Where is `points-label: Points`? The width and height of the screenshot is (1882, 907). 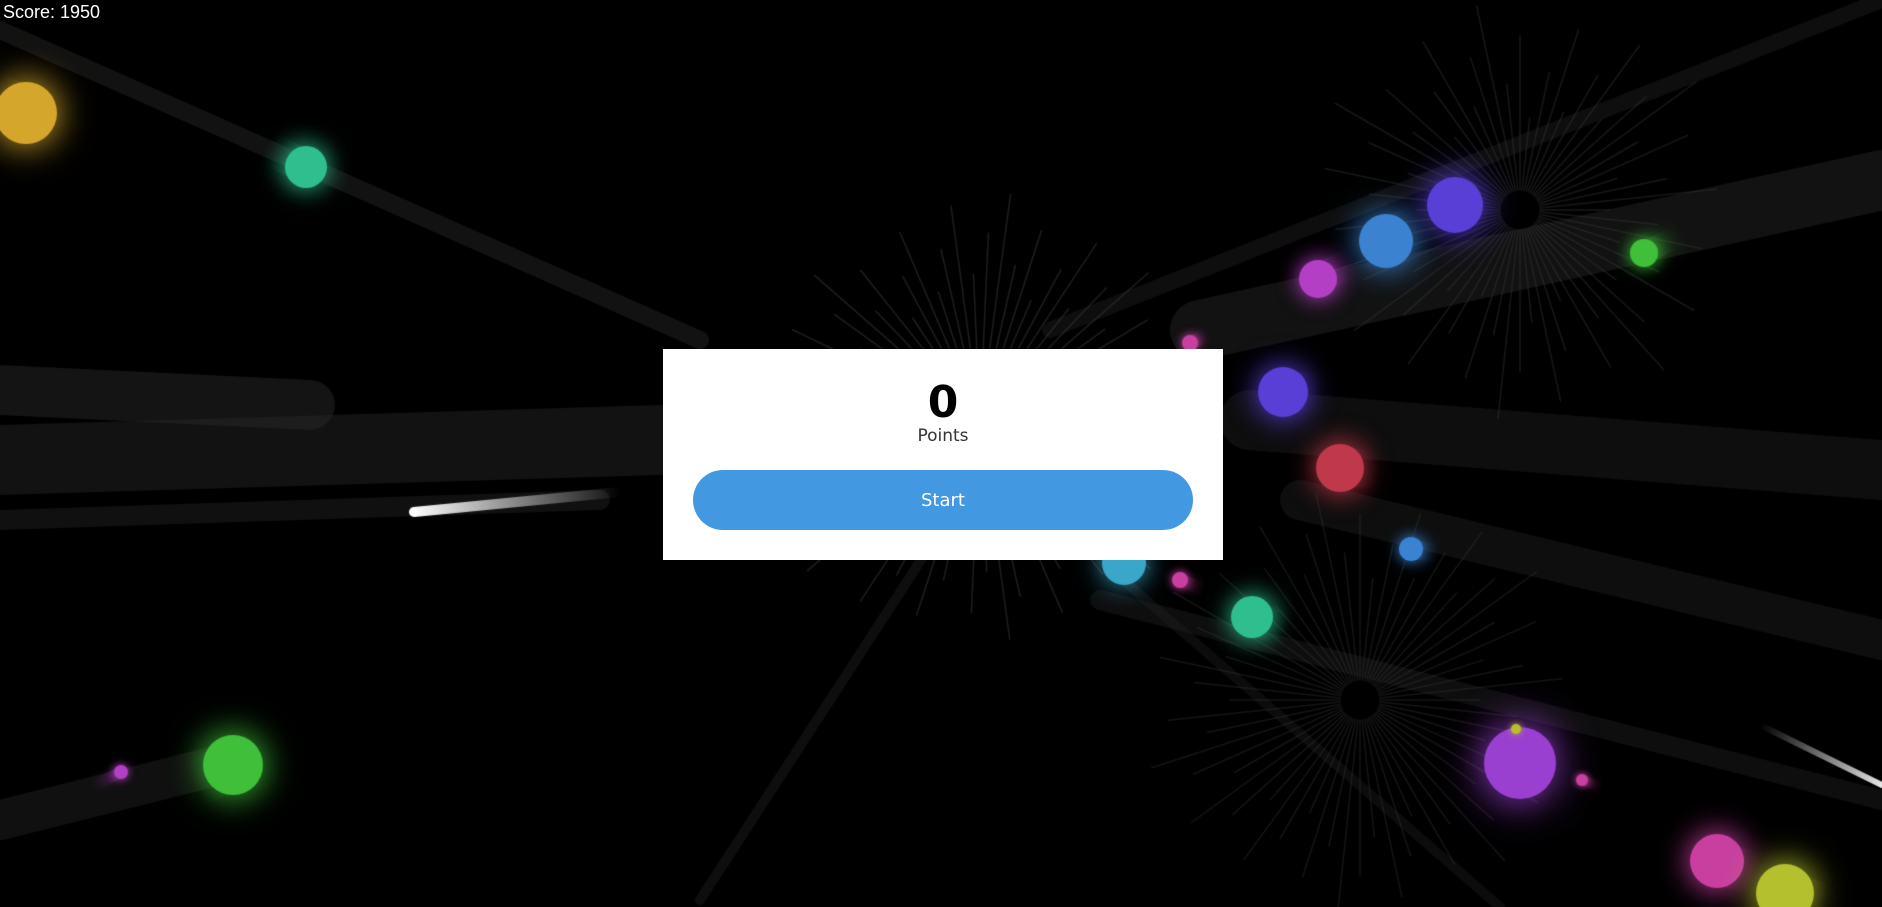
points-label: Points is located at coordinates (943, 436).